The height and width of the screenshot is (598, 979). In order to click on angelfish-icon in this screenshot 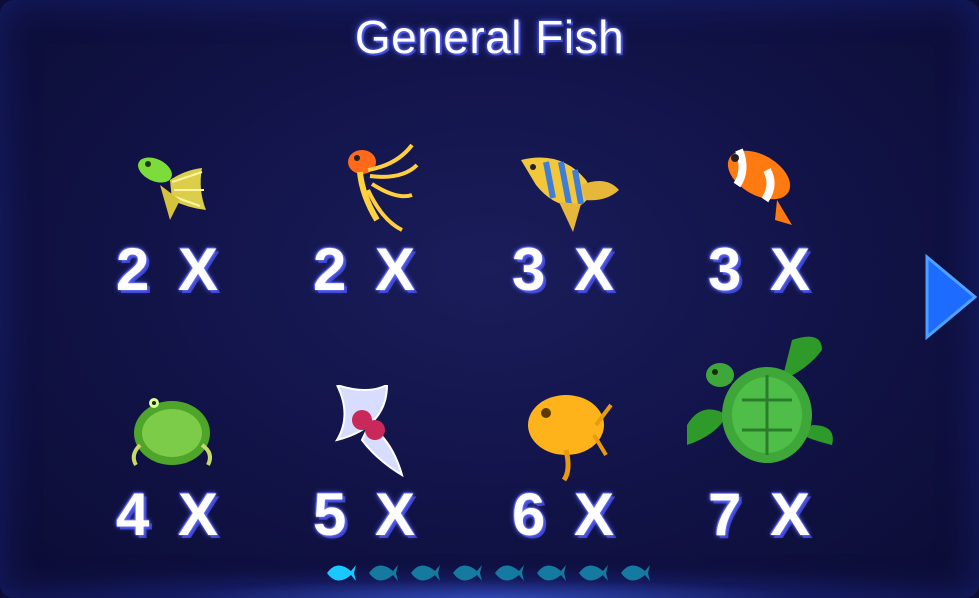, I will do `click(566, 192)`.